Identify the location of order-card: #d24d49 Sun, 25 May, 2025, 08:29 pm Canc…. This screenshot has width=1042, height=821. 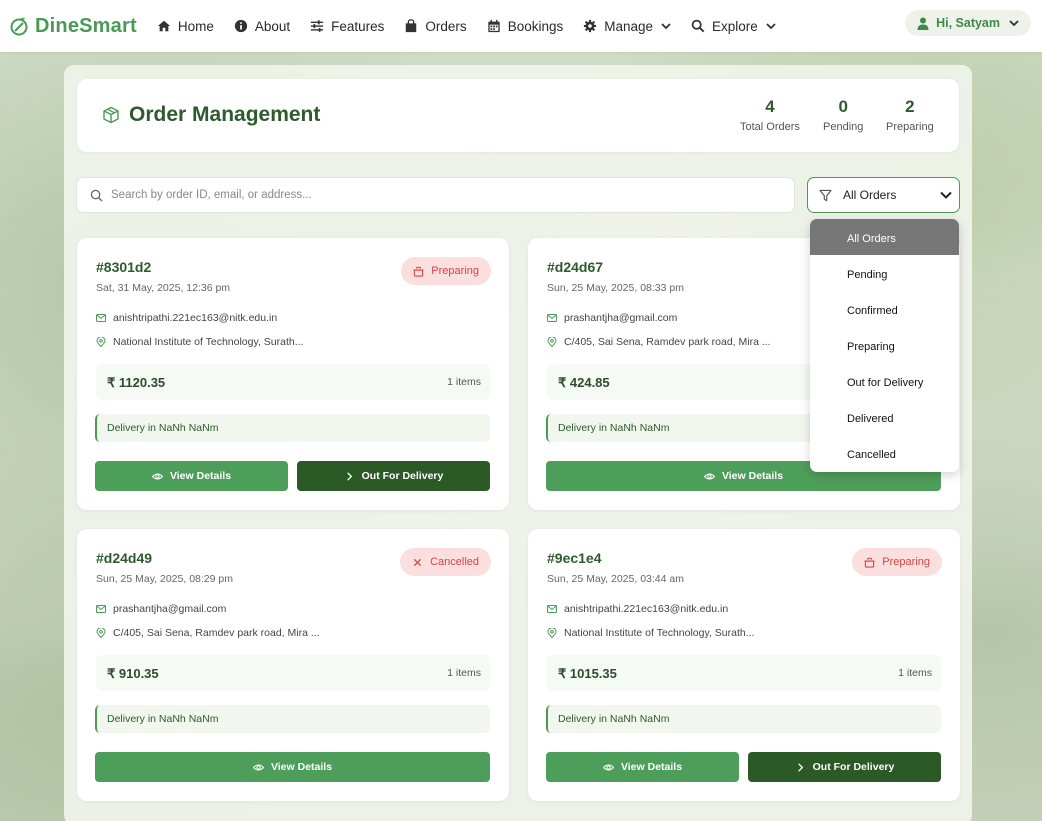
(293, 665).